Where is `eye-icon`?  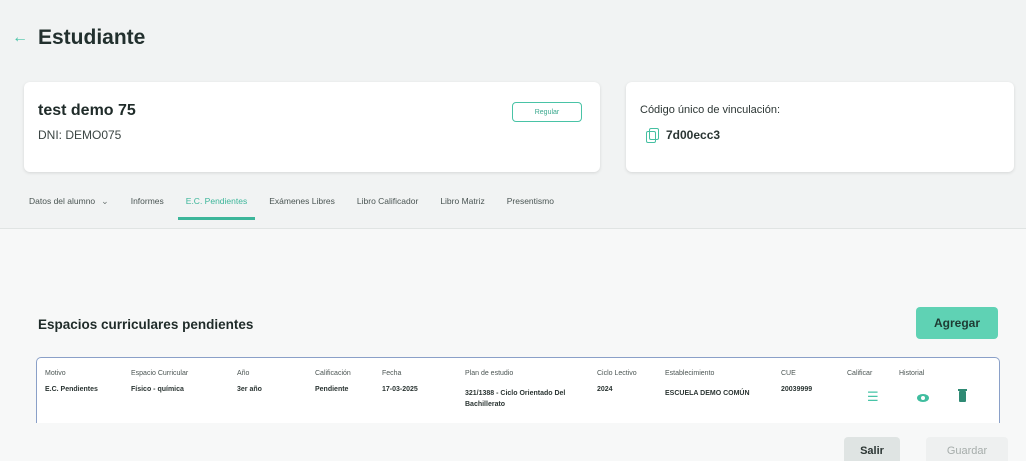 eye-icon is located at coordinates (923, 398).